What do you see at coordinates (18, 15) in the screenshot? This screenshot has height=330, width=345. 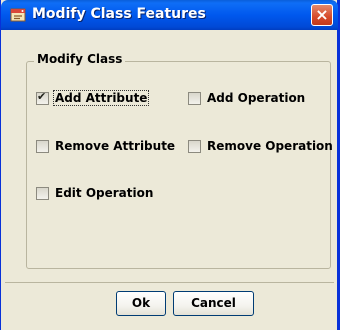 I see `app-icon` at bounding box center [18, 15].